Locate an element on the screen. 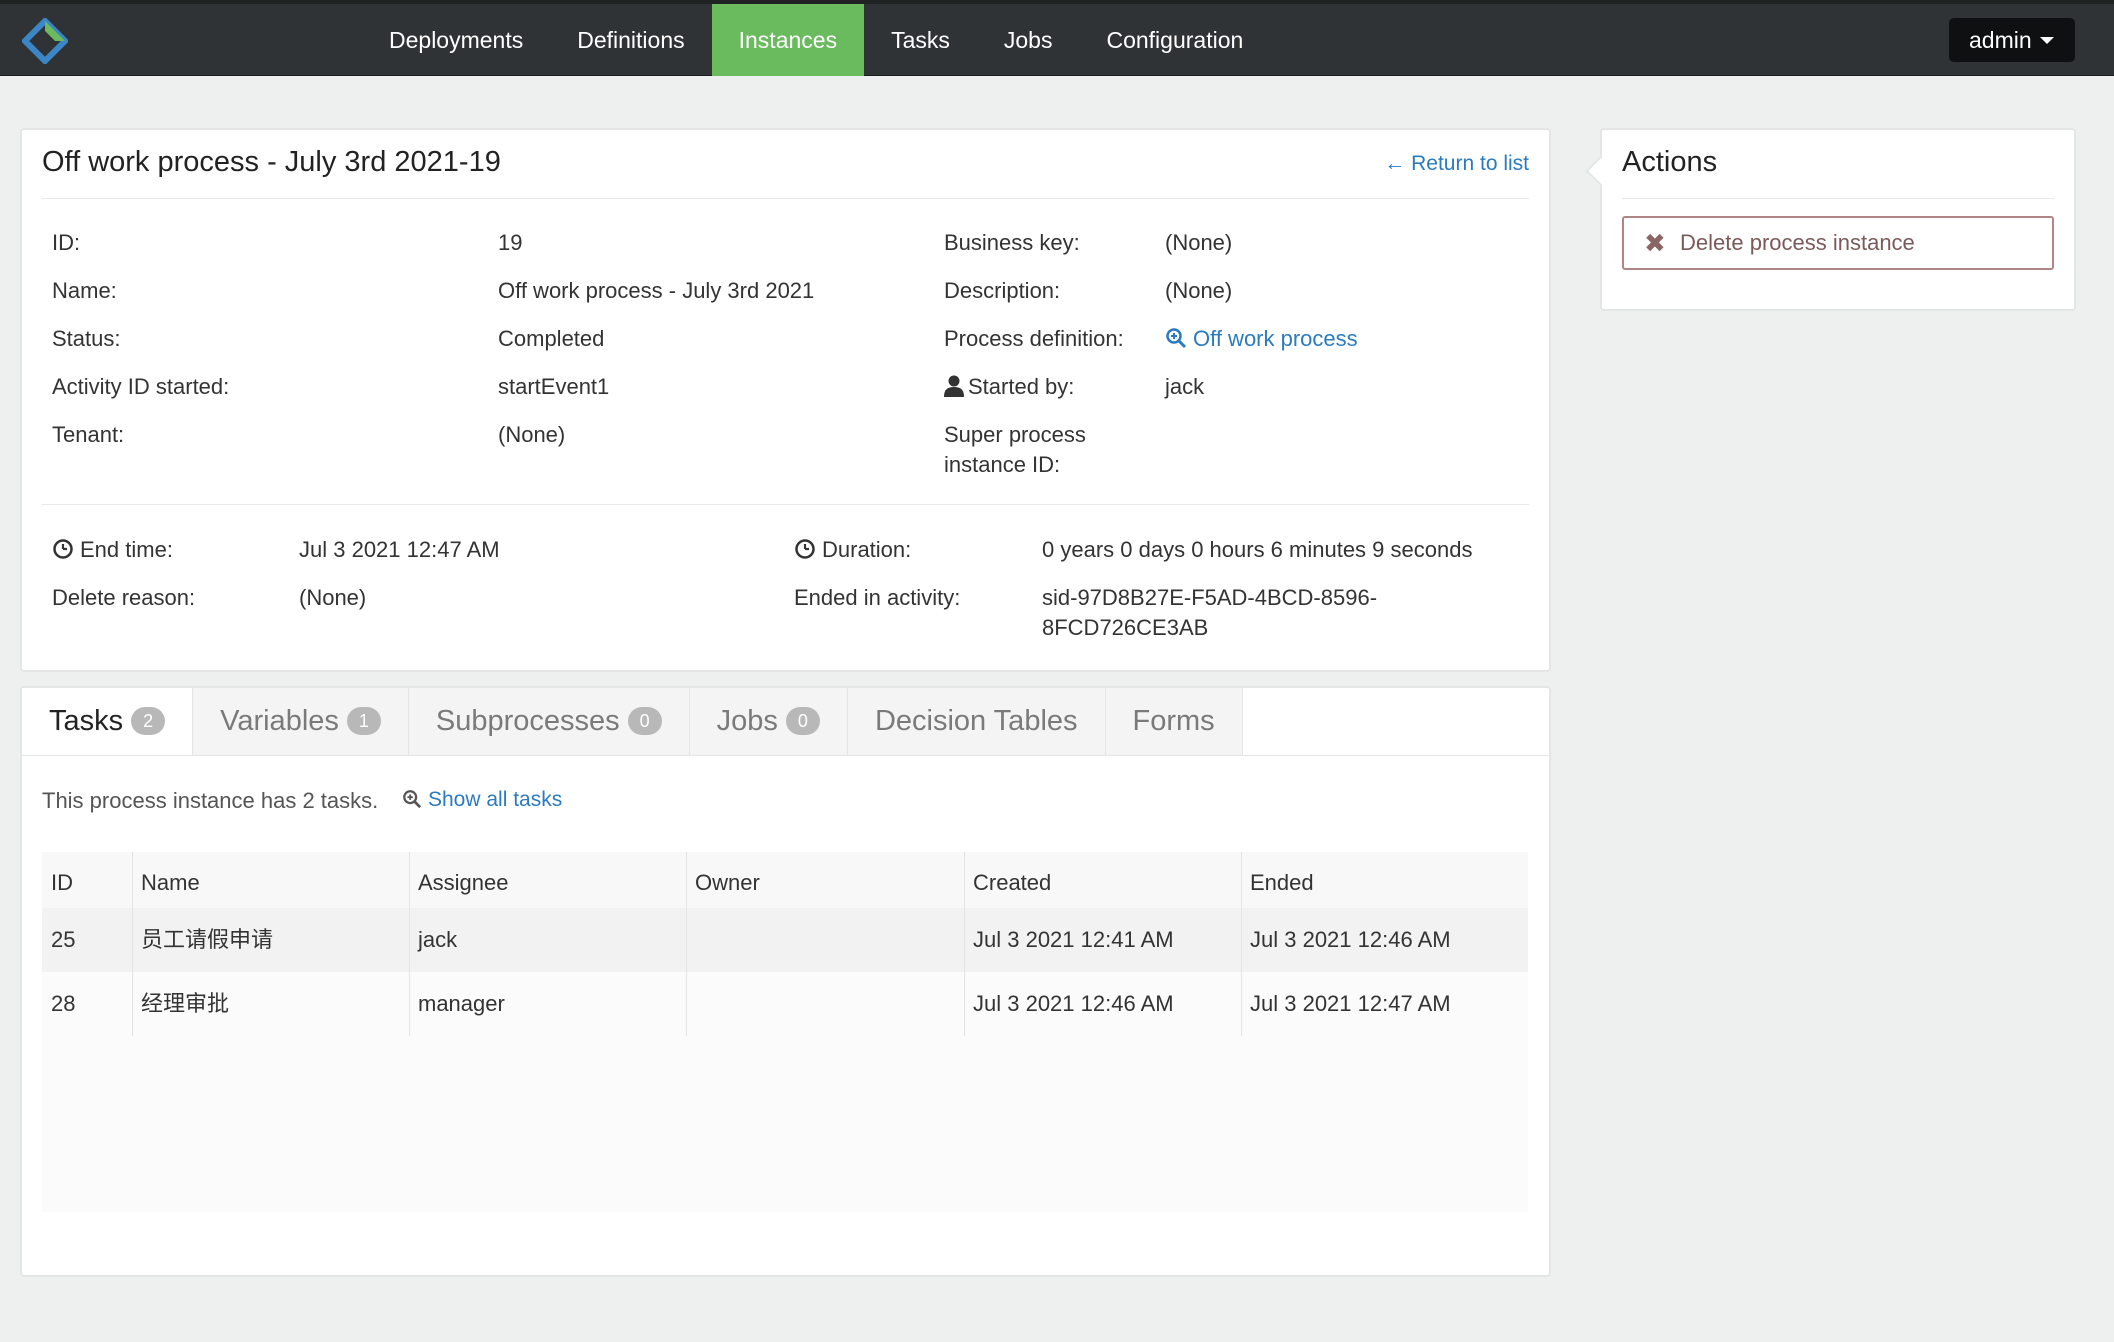 The image size is (2114, 1342). tab-variables: Variables 1 is located at coordinates (301, 721).